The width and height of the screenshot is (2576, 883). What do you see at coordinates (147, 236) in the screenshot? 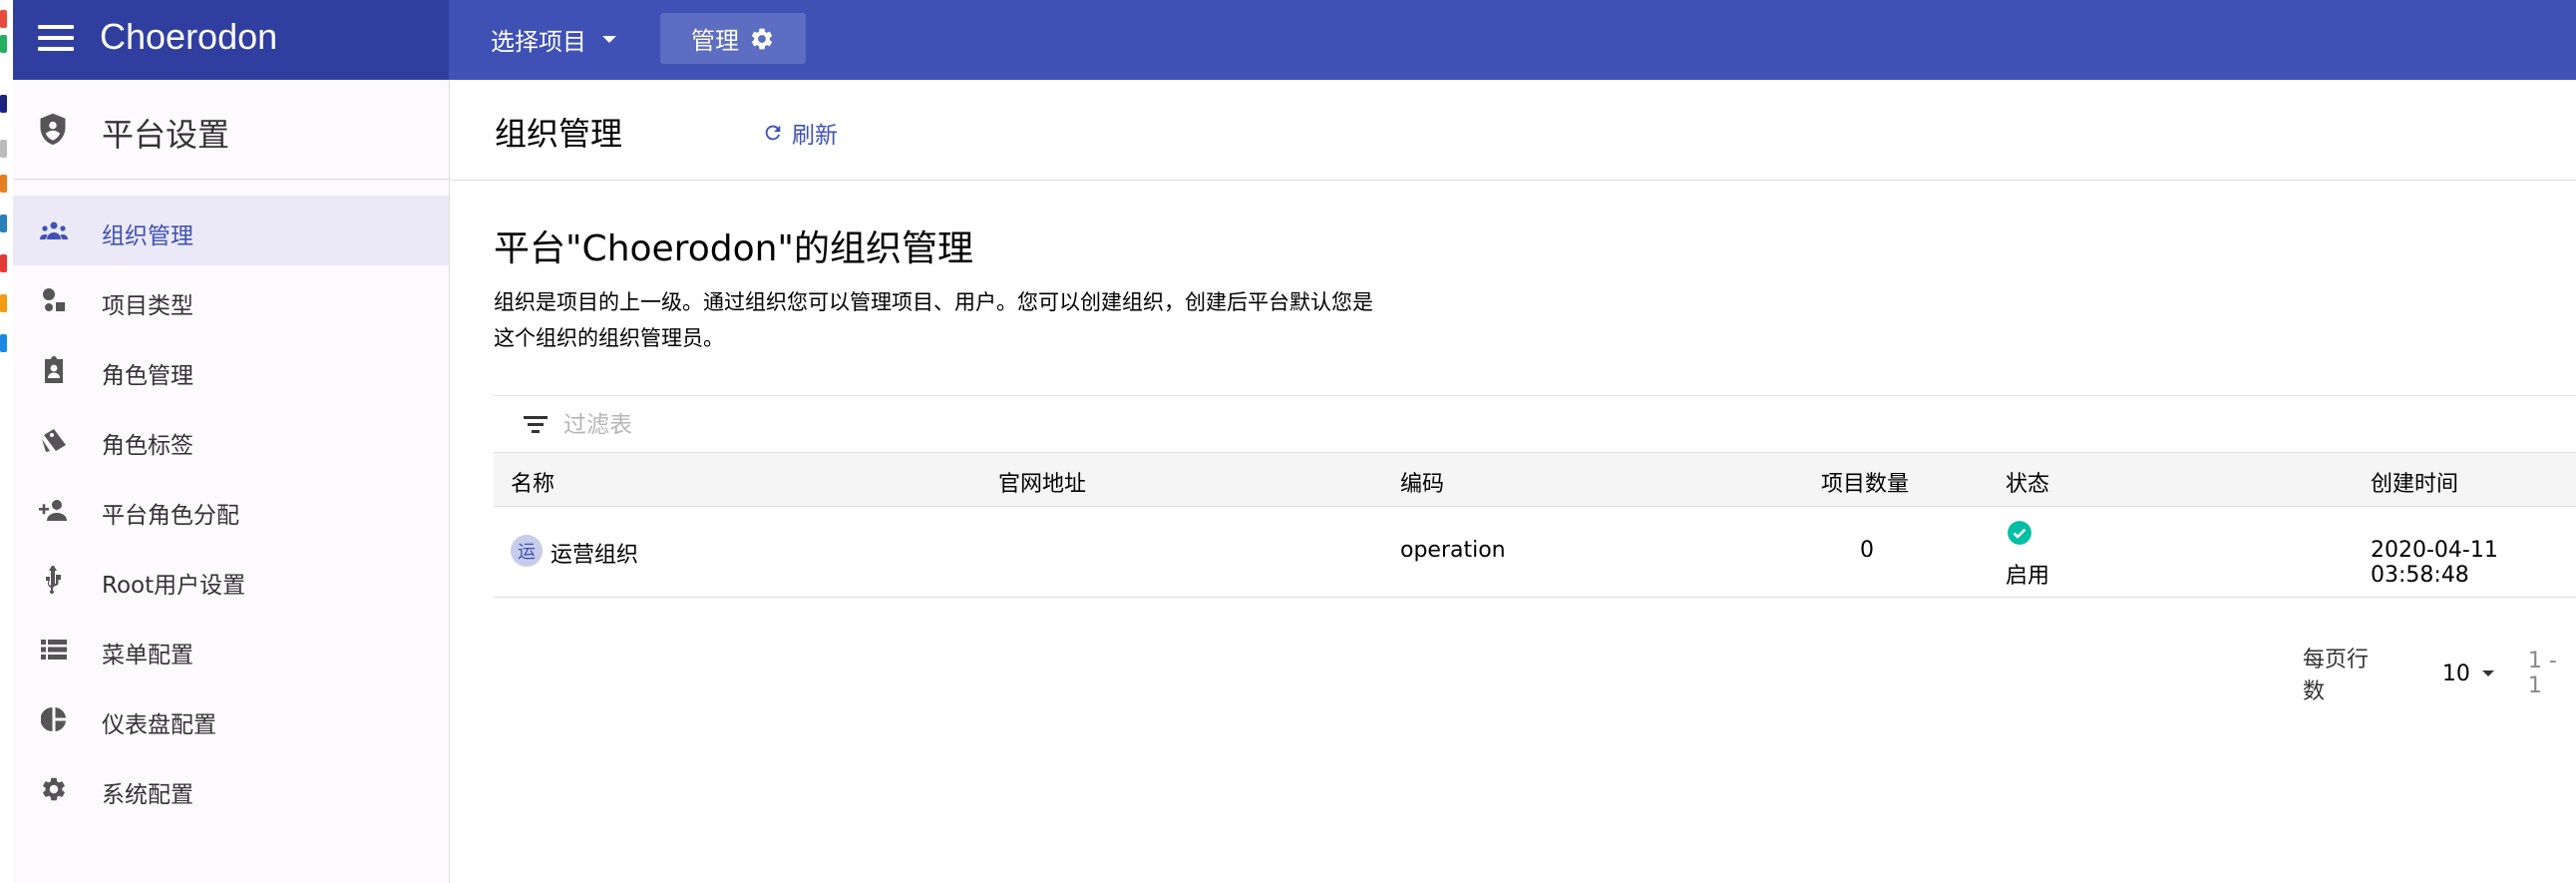
I see `sidebar-item-label: 组织管理` at bounding box center [147, 236].